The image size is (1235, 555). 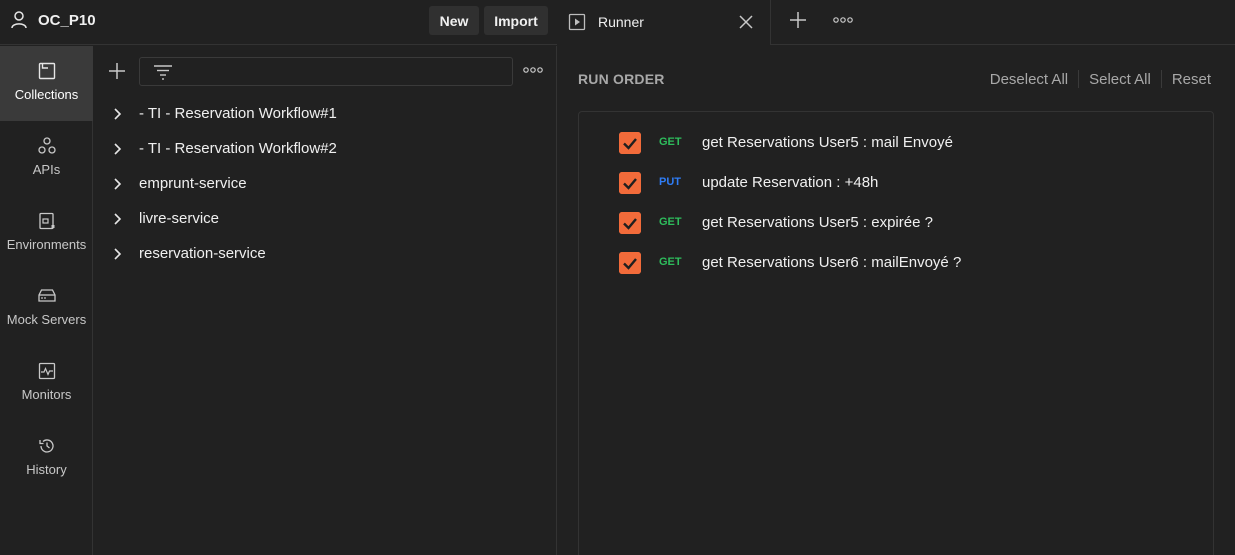 I want to click on tab-runner: Runner, so click(x=664, y=22).